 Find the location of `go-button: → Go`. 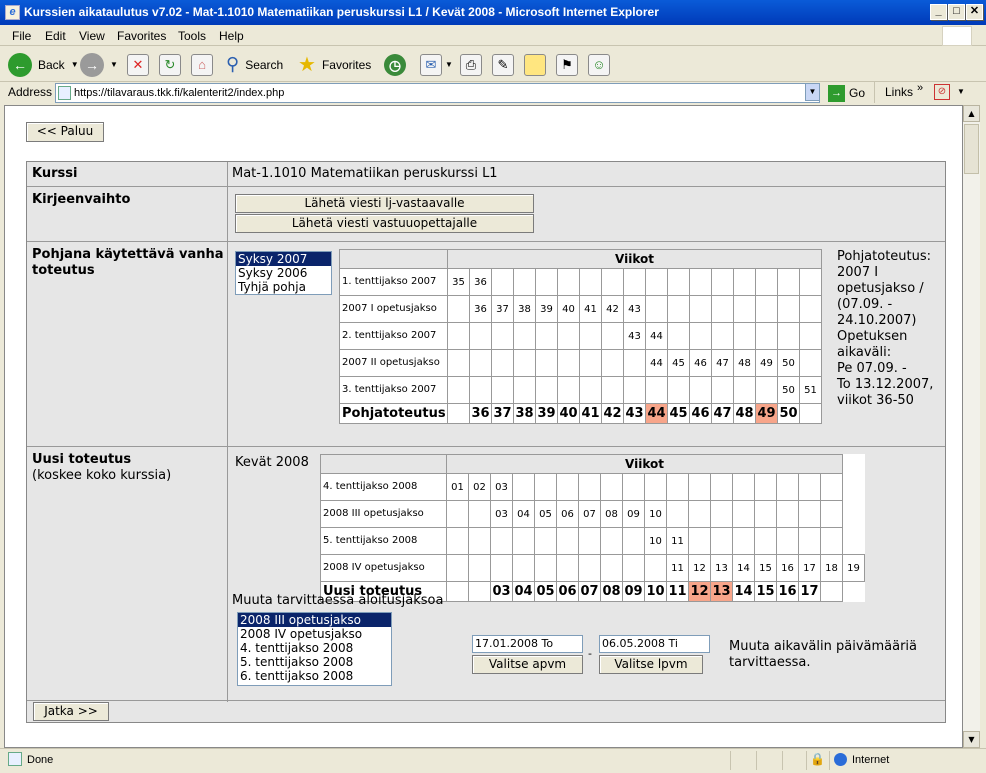

go-button: → Go is located at coordinates (846, 93).